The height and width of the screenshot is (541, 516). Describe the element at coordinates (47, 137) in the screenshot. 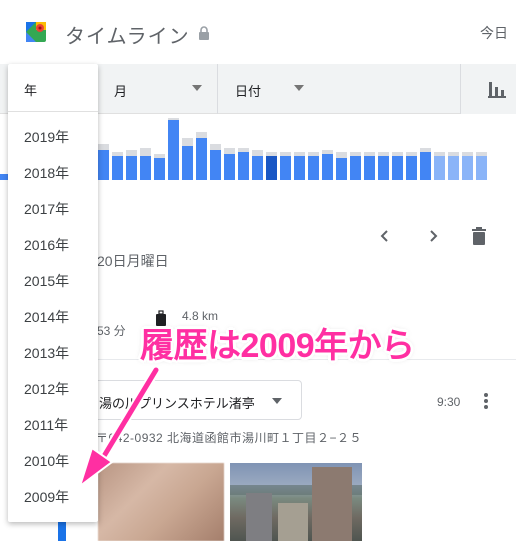

I see `year-option-label: 2019年` at that location.